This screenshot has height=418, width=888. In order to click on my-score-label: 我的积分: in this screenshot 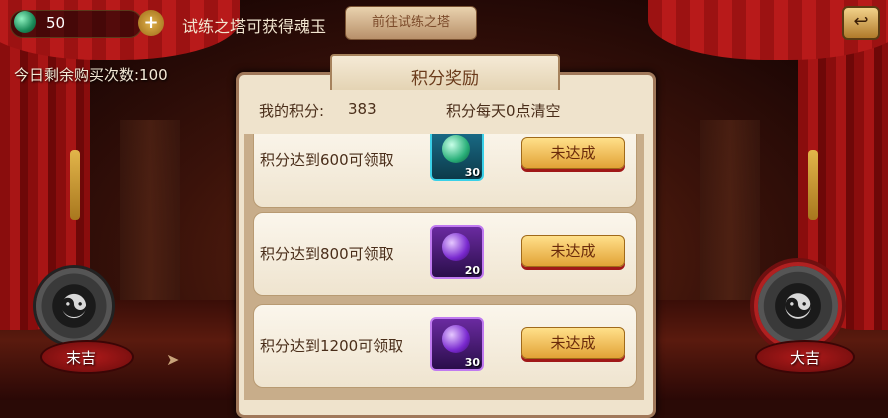, I will do `click(292, 111)`.